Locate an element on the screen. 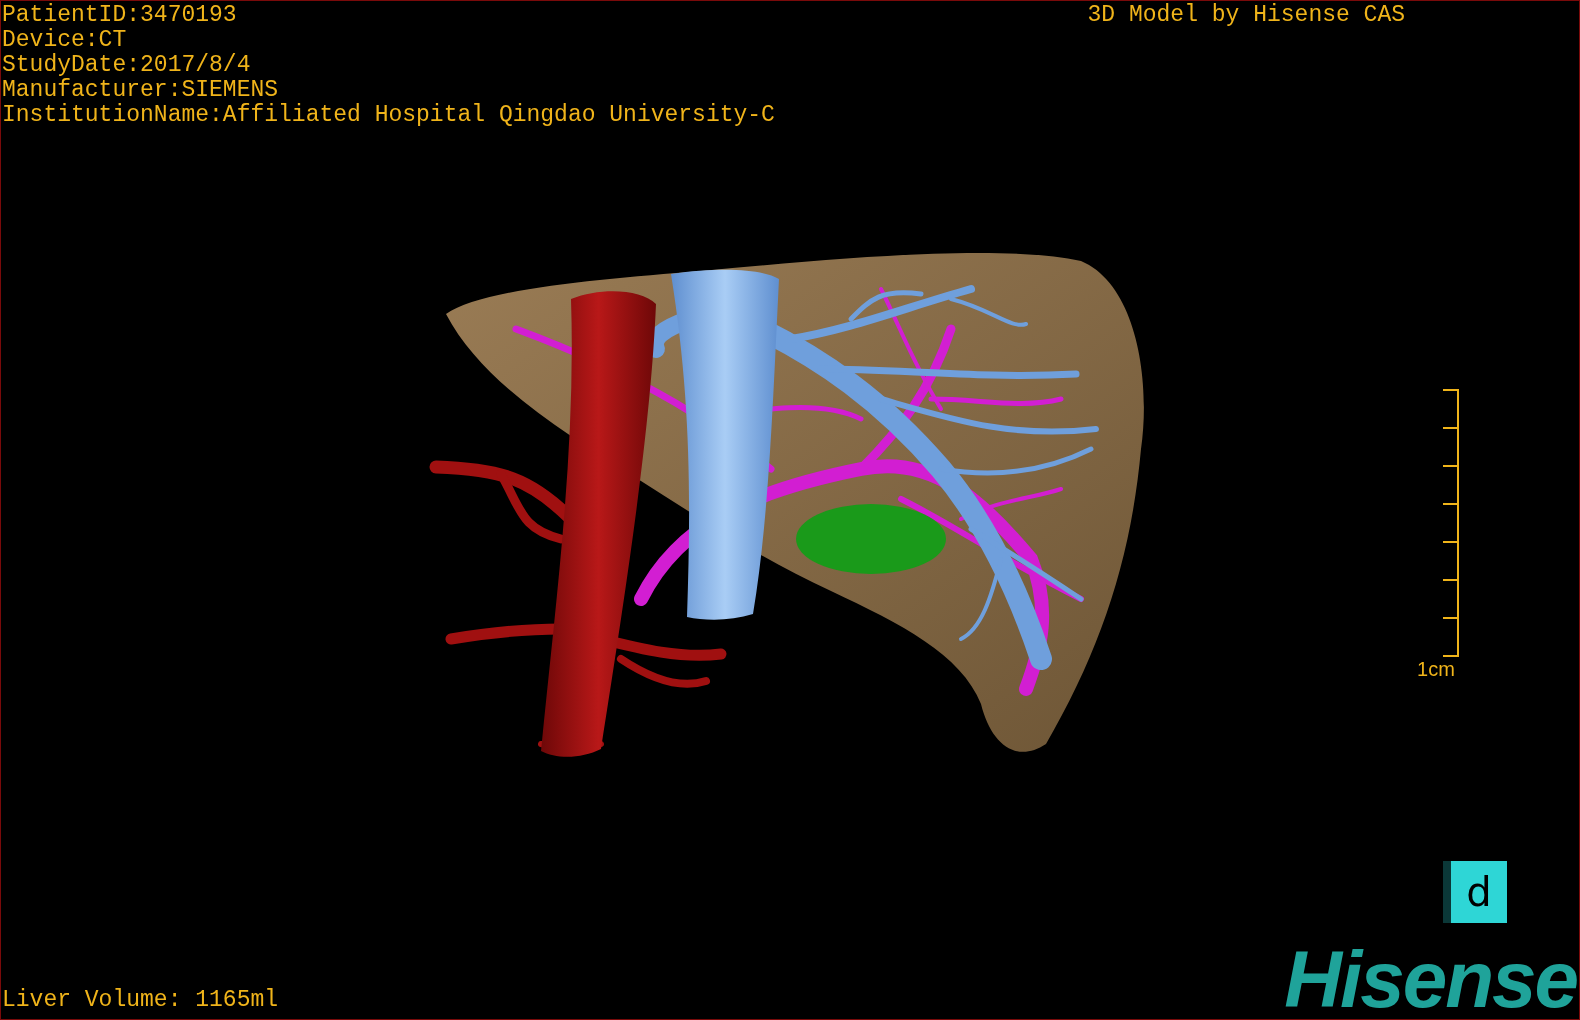 Image resolution: width=1580 pixels, height=1020 pixels. liver-volume: Liver Volume: 1165ml is located at coordinates (140, 1001).